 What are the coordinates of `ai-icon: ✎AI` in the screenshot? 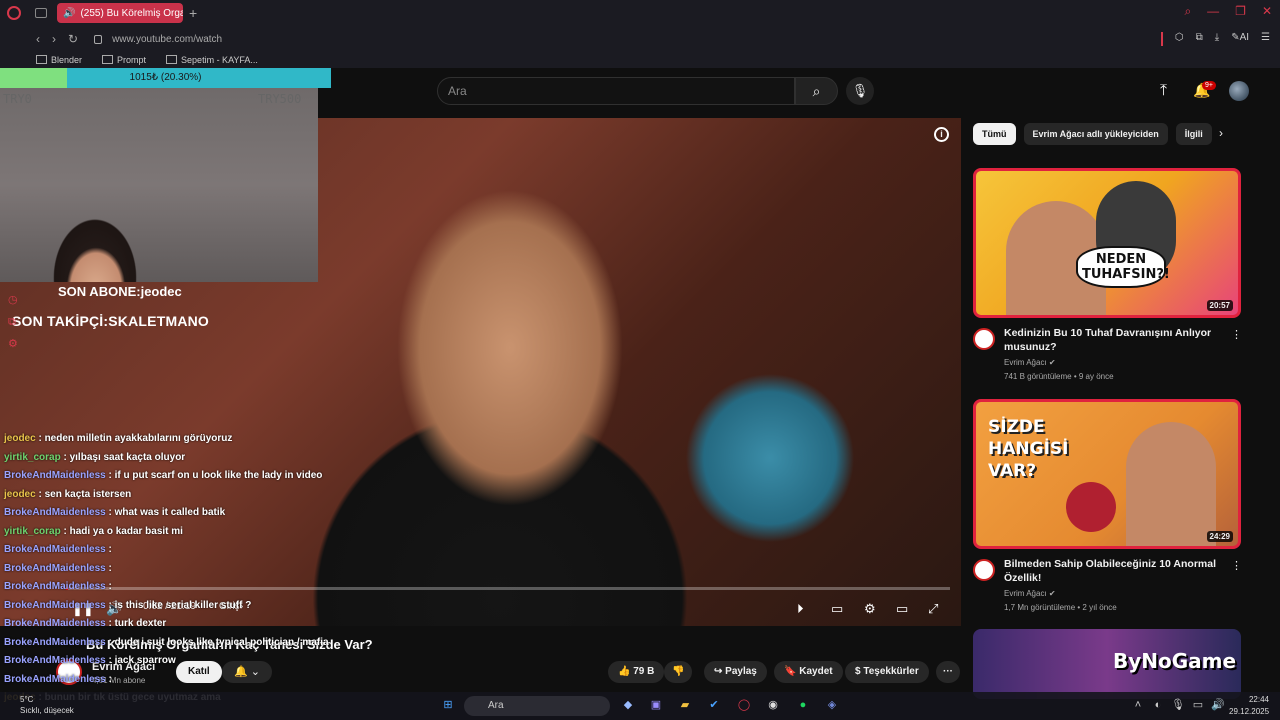 It's located at (1240, 39).